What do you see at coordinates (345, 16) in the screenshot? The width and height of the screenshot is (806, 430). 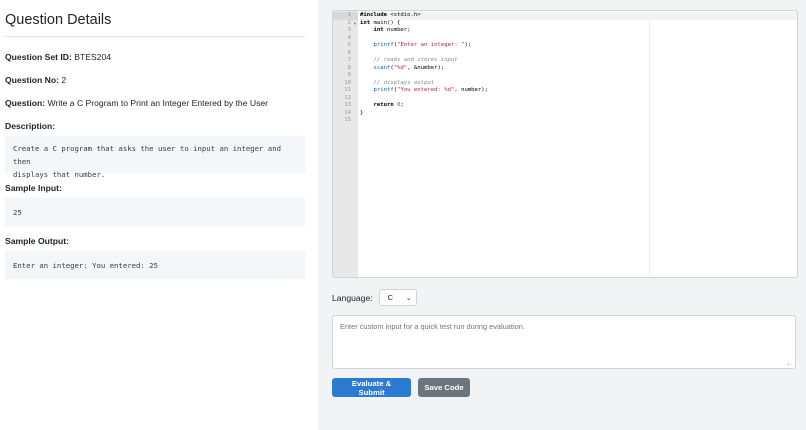 I see `line-number: 1` at bounding box center [345, 16].